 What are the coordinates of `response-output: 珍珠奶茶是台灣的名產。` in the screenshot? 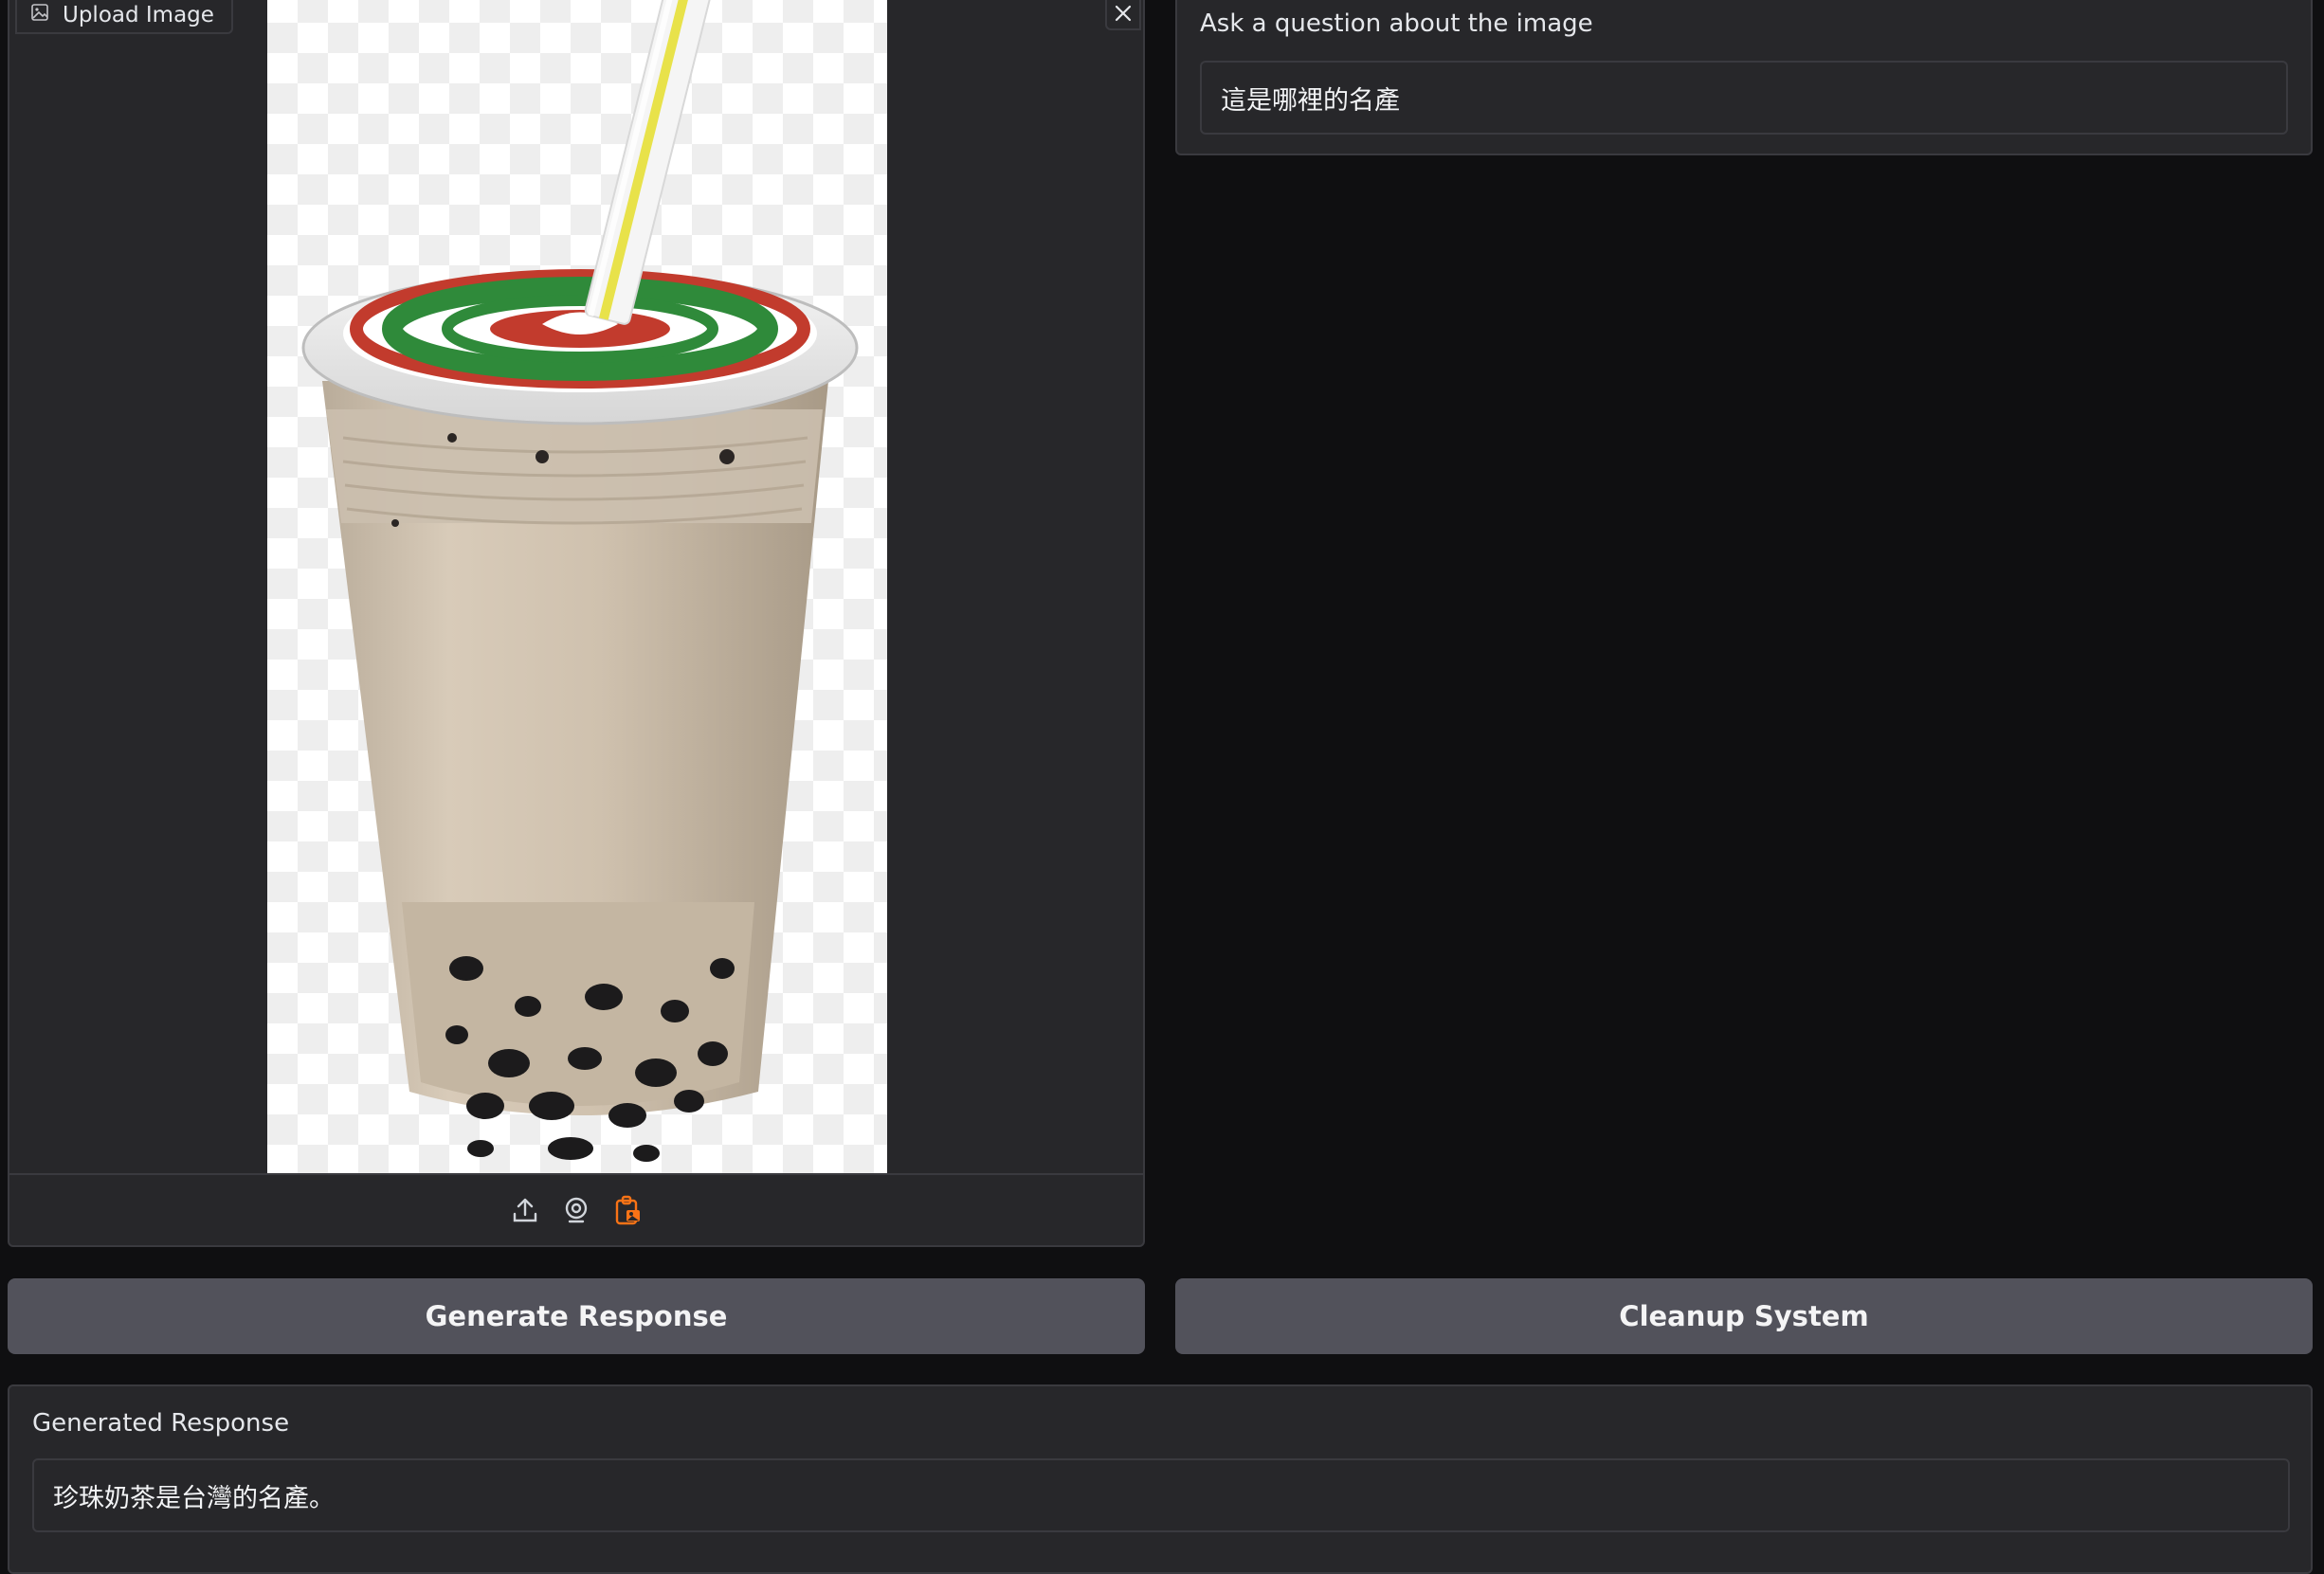 It's located at (1161, 1495).